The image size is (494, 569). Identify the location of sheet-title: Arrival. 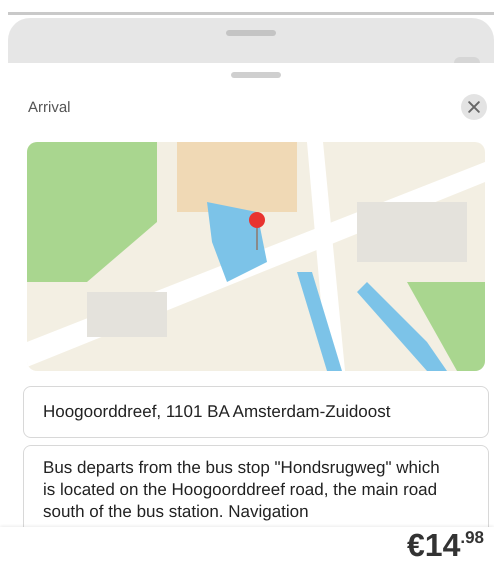
(49, 107).